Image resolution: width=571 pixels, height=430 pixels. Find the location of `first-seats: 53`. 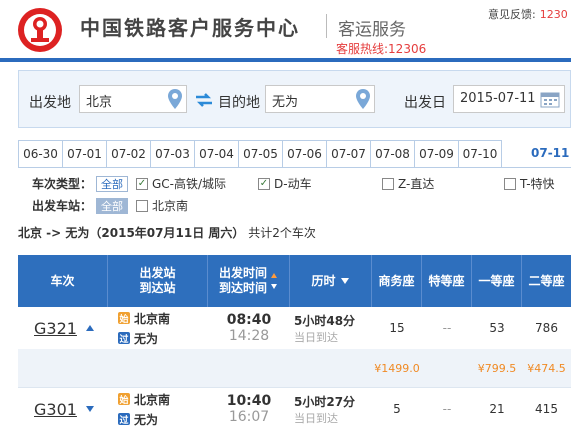

first-seats: 53 is located at coordinates (497, 328).